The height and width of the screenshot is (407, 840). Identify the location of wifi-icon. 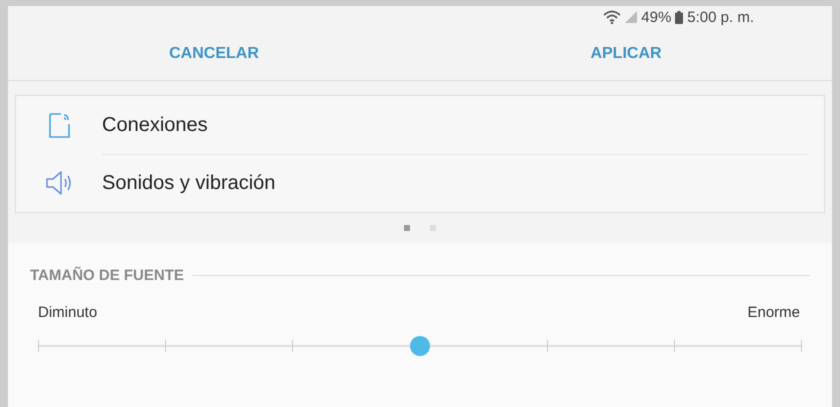
(612, 17).